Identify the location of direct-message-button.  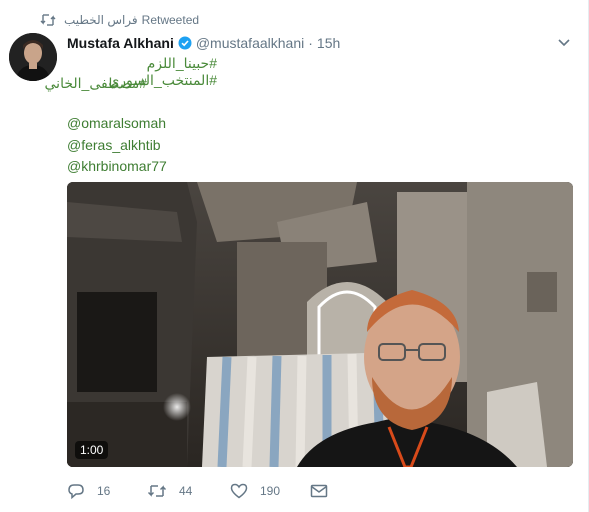
(325, 491).